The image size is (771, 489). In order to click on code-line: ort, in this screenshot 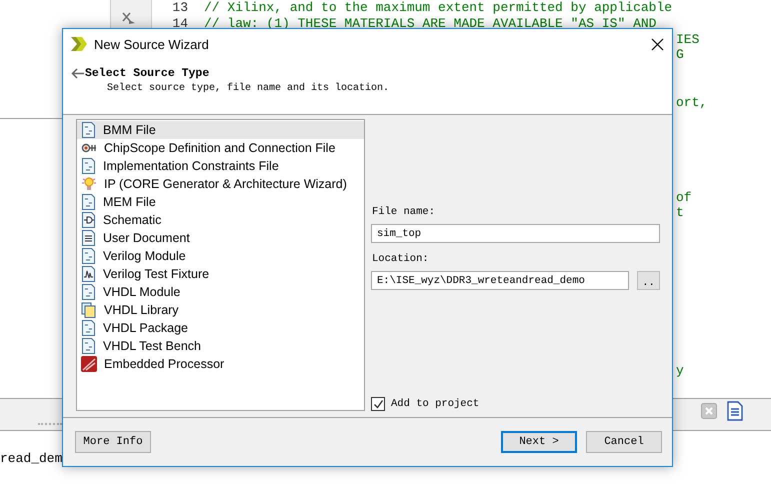, I will do `click(692, 102)`.